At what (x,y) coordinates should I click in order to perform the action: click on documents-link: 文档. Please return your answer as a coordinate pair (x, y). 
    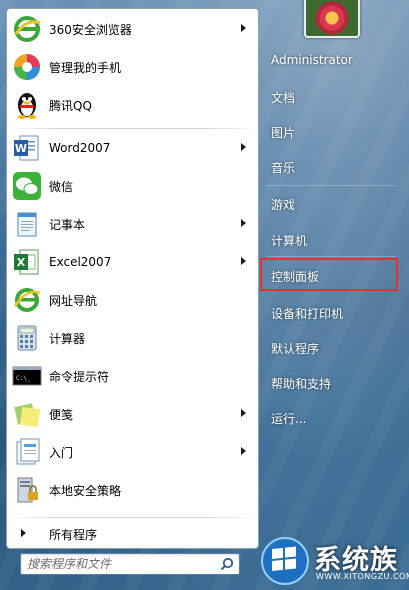
    Looking at the image, I should click on (283, 99).